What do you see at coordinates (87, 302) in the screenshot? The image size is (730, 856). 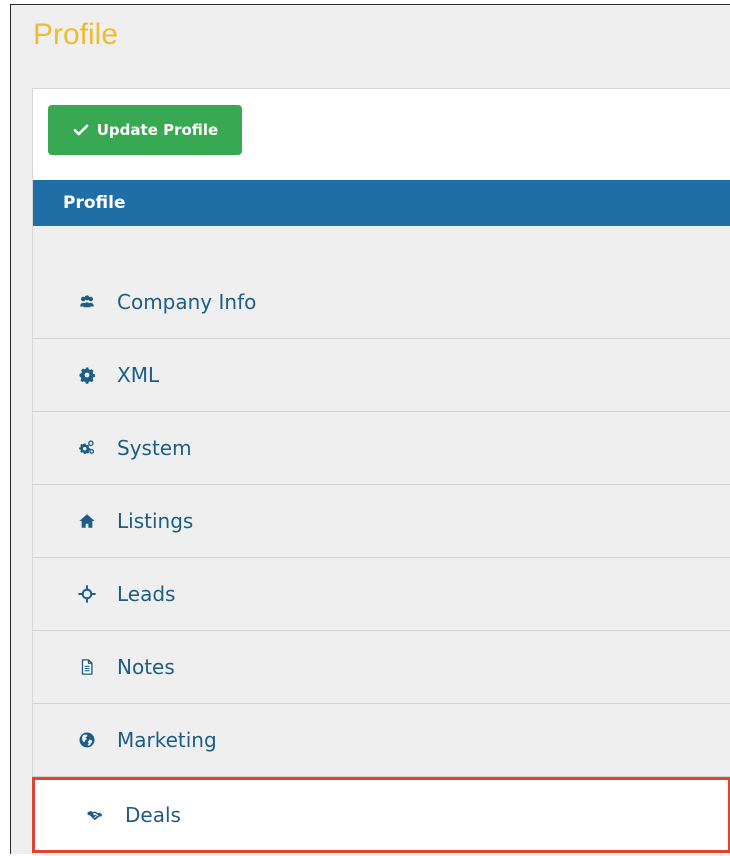 I see `users-icon` at bounding box center [87, 302].